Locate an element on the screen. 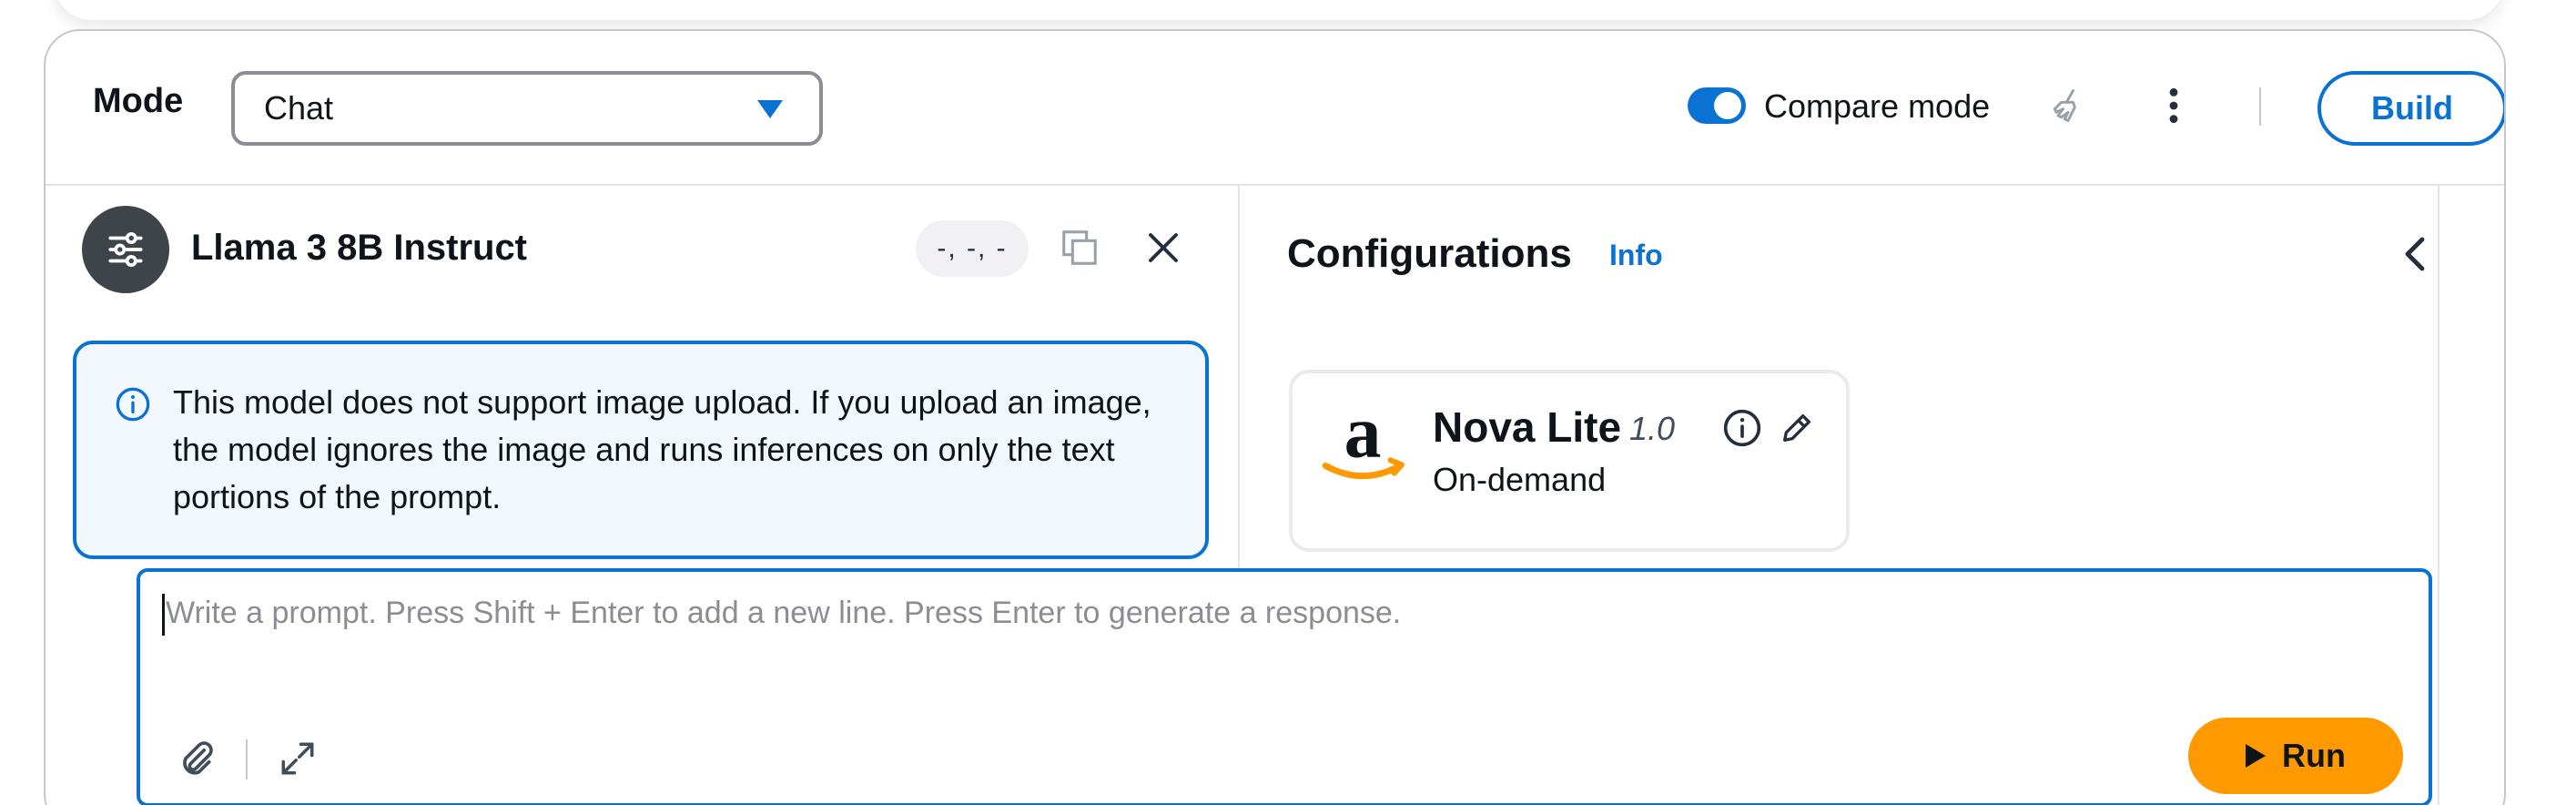 Image resolution: width=2576 pixels, height=805 pixels. header-divider is located at coordinates (2260, 106).